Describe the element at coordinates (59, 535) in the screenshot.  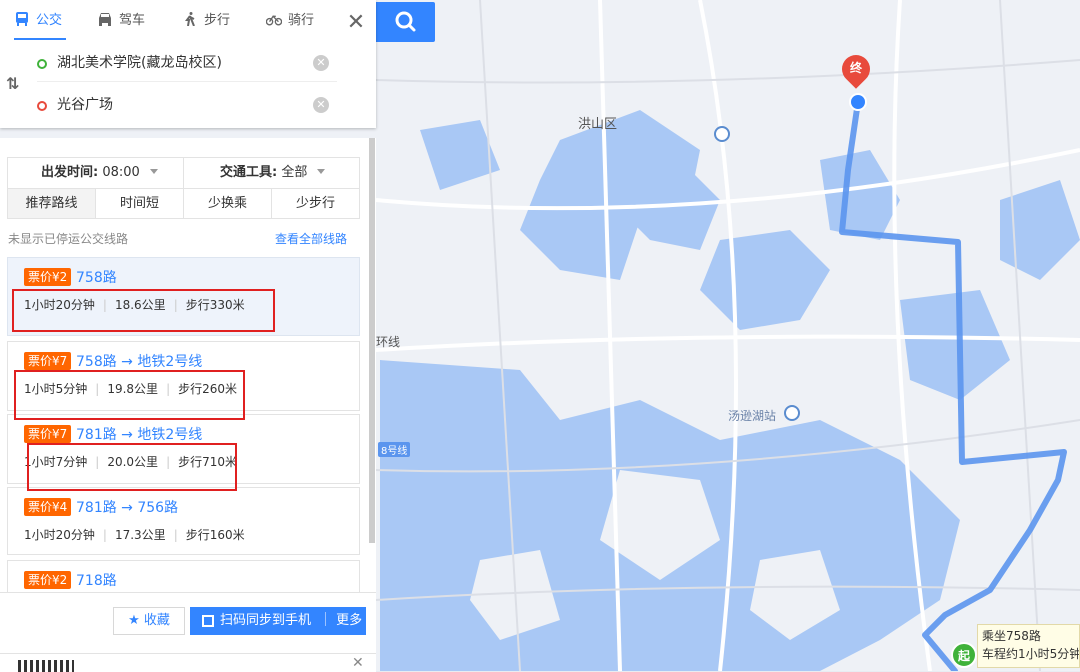
I see `route-time: 1小时20分钟` at that location.